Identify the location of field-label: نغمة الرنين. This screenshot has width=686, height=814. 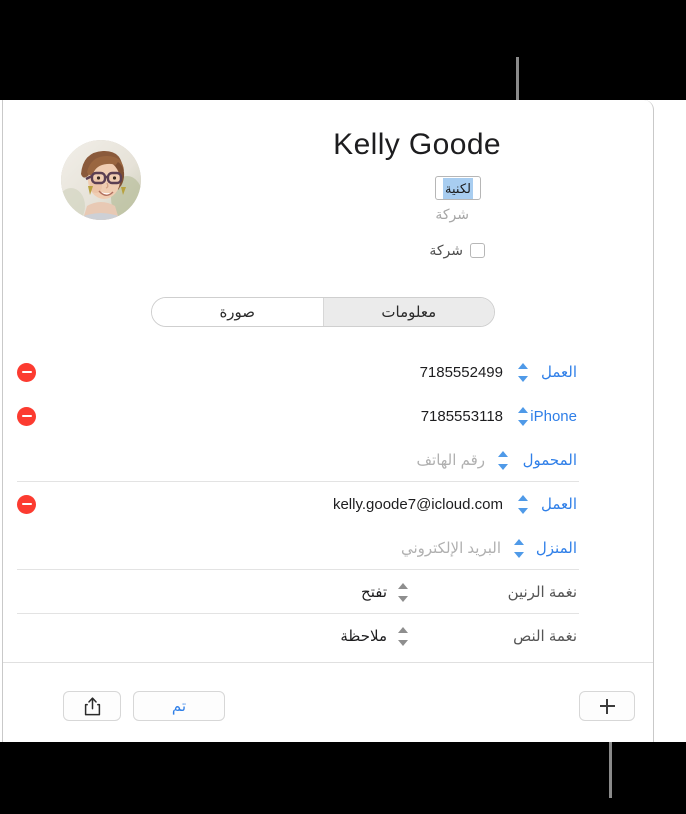
(542, 592).